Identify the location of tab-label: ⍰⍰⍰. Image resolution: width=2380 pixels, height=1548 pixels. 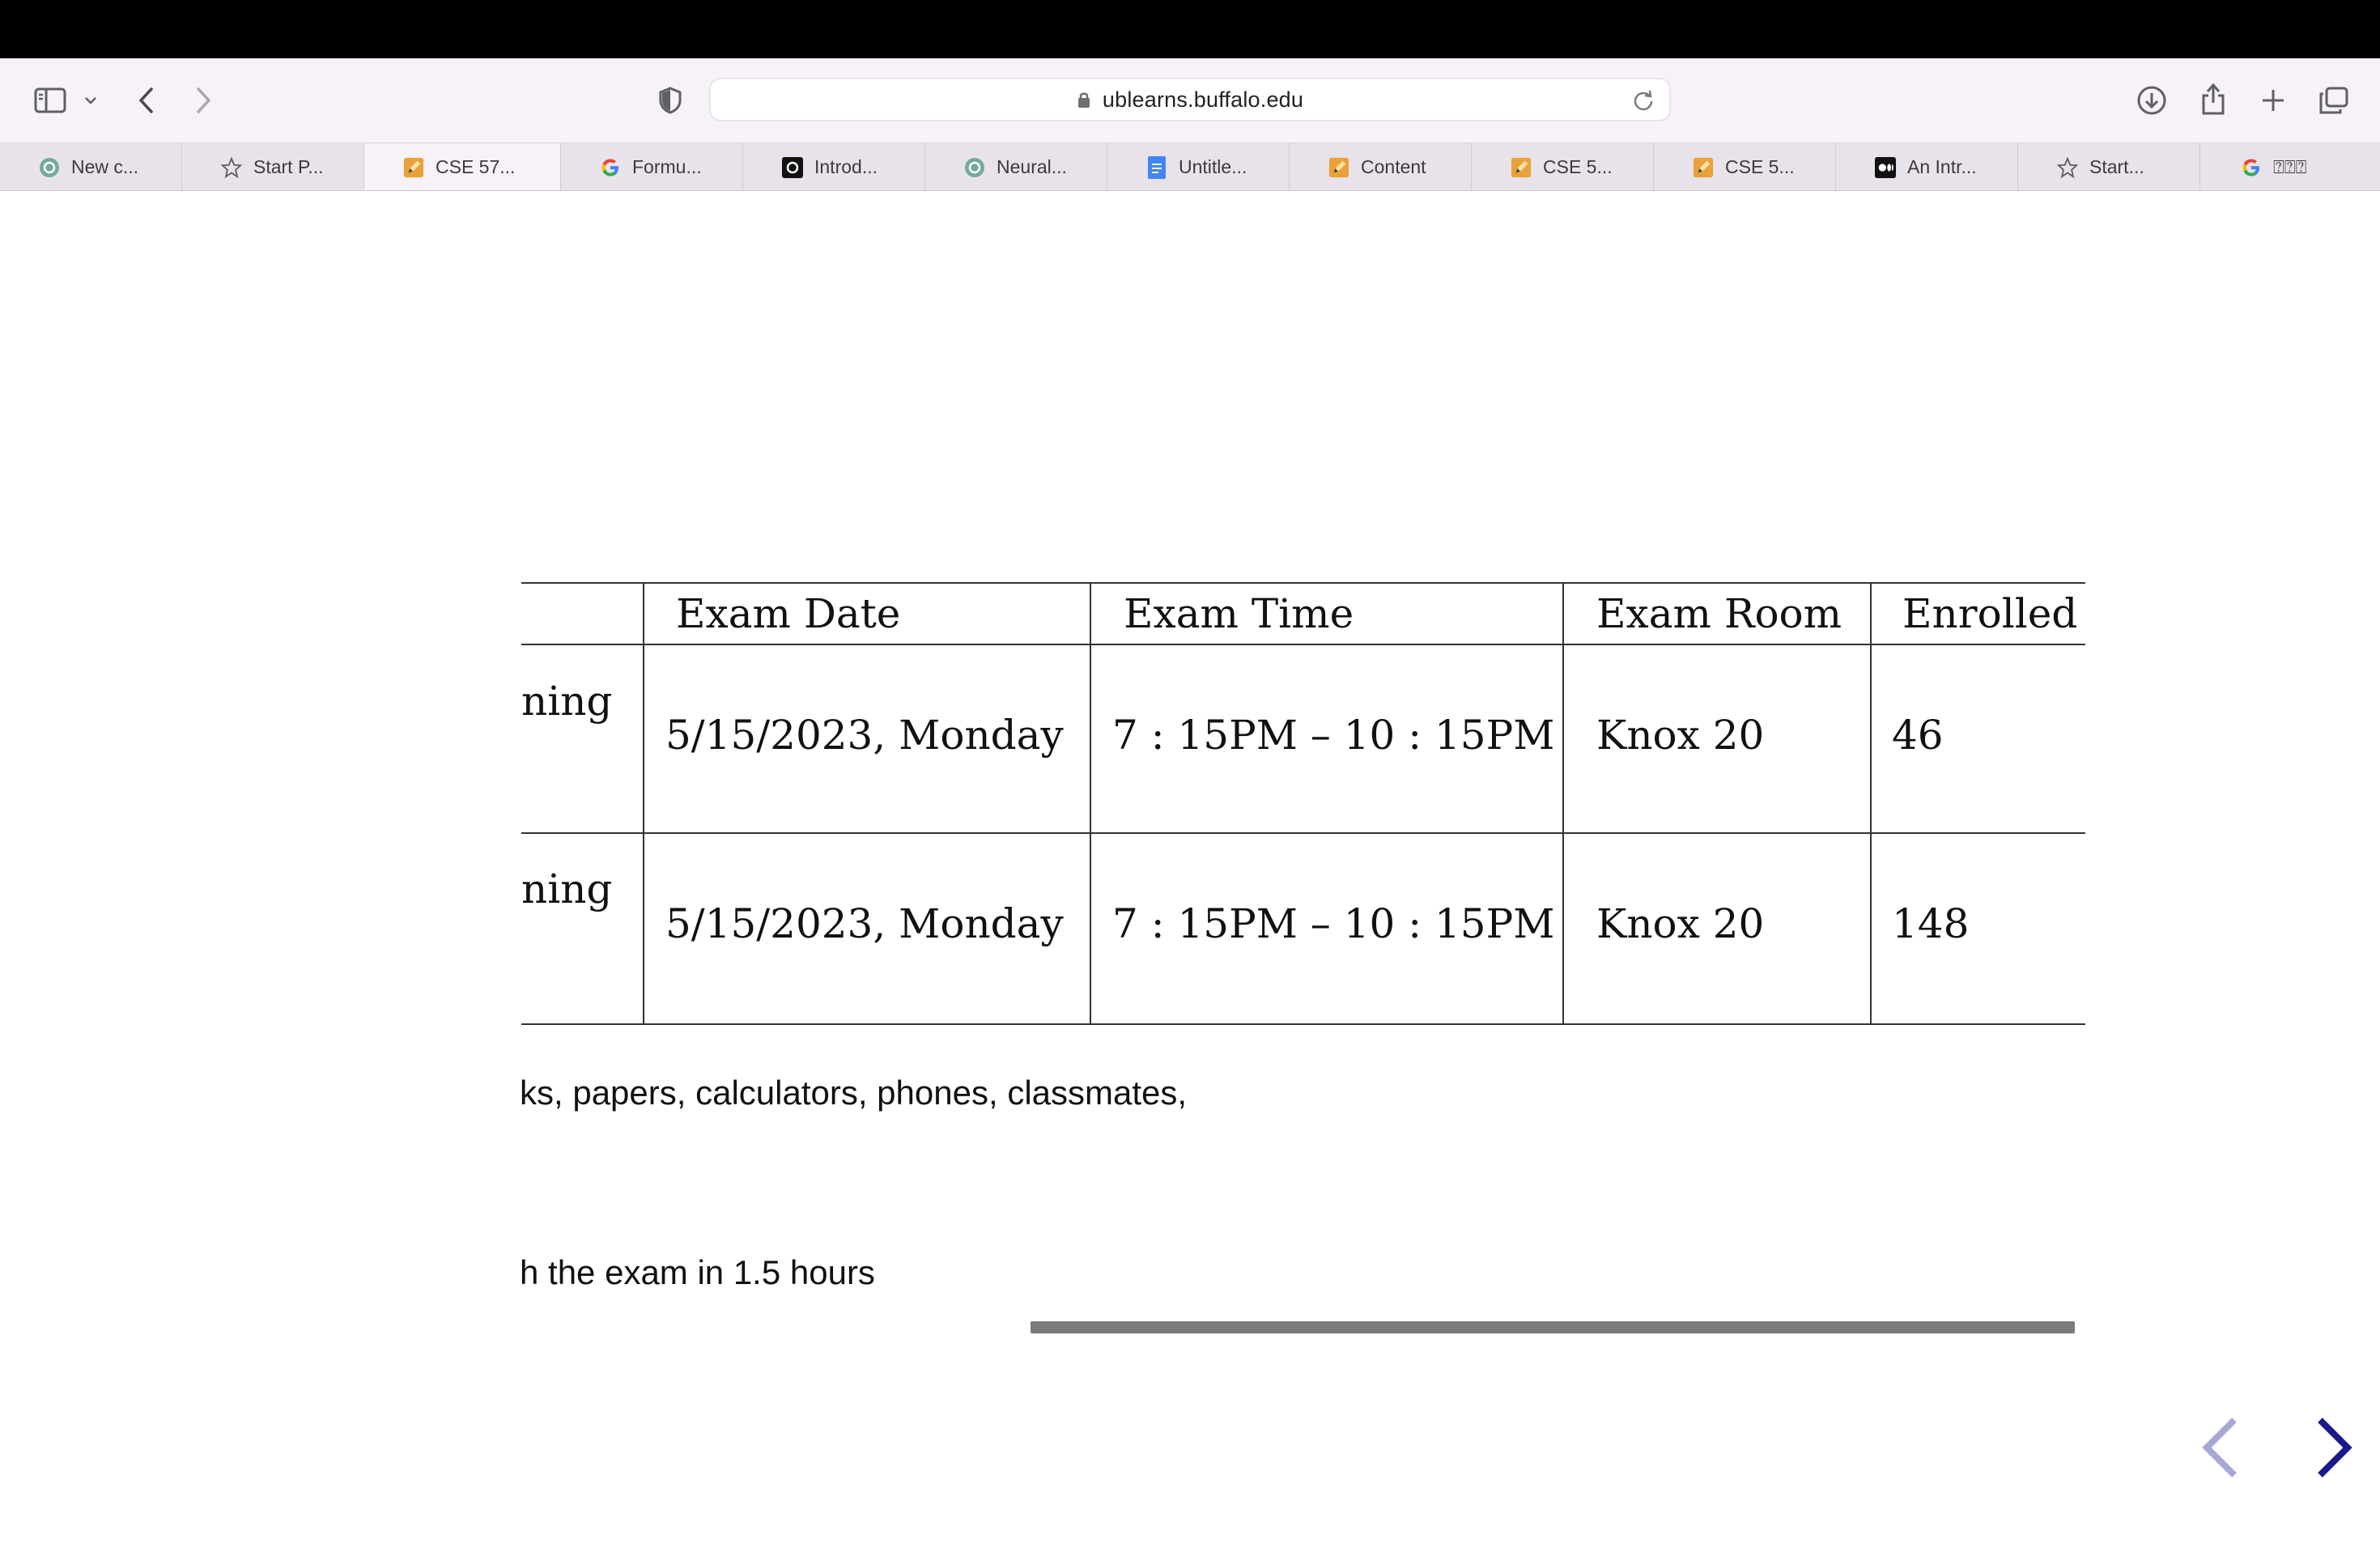
(2290, 166).